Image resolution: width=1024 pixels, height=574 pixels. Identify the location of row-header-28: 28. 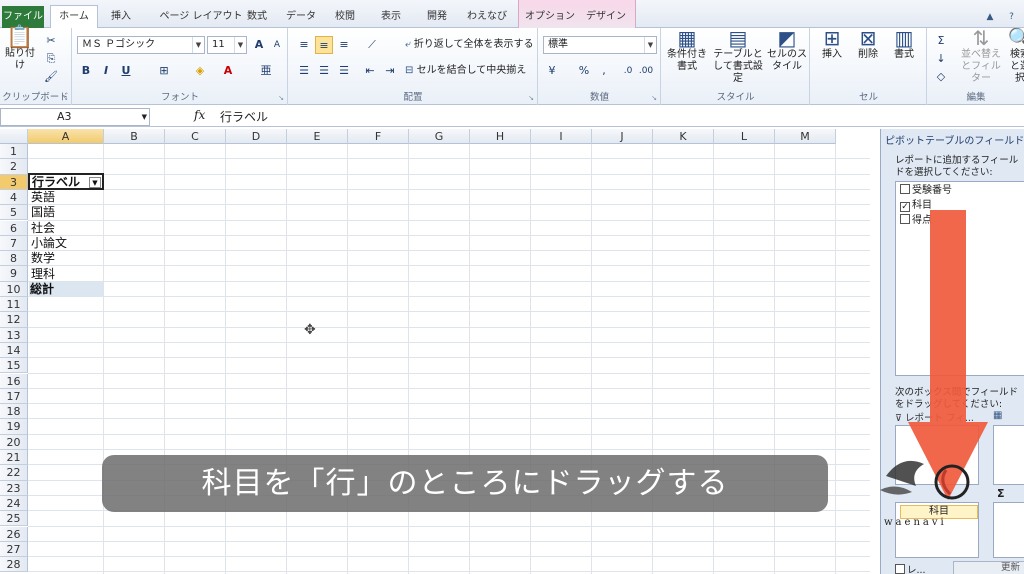
(14, 565).